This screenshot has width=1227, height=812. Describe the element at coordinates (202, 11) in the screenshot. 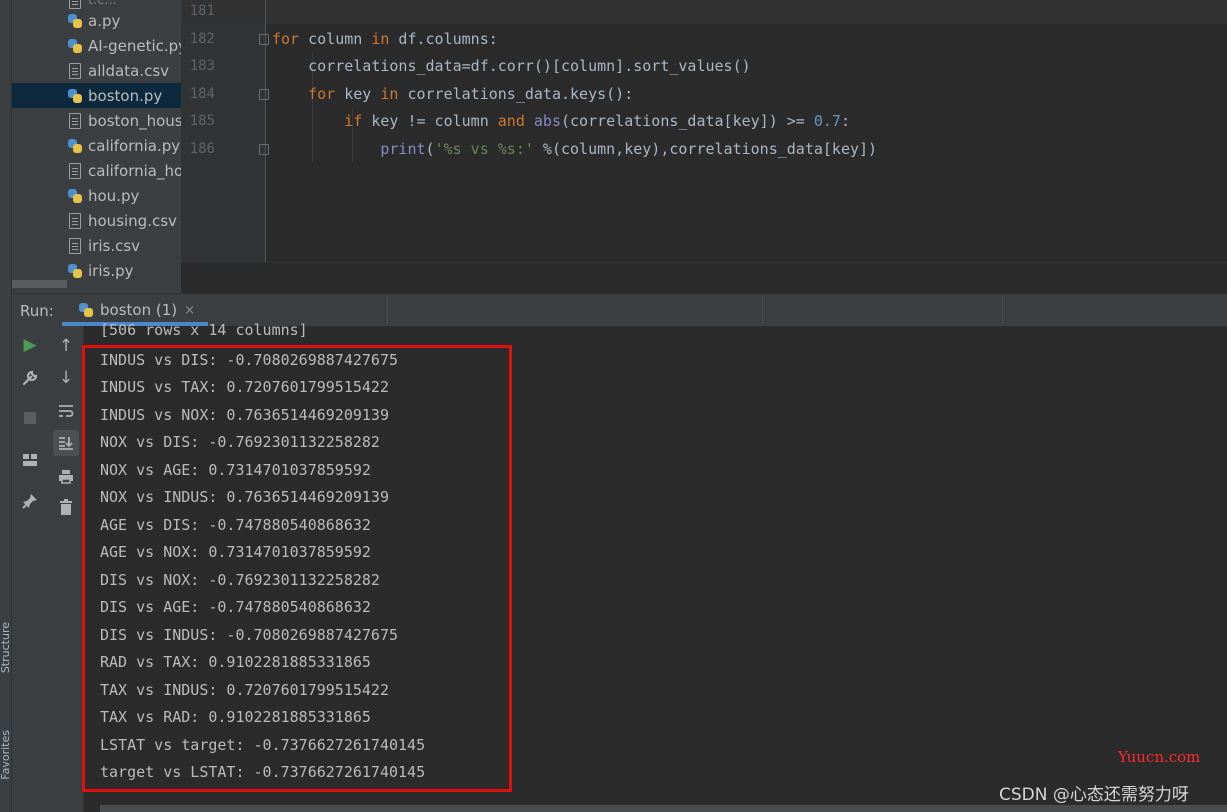

I see `line-number: 181` at that location.